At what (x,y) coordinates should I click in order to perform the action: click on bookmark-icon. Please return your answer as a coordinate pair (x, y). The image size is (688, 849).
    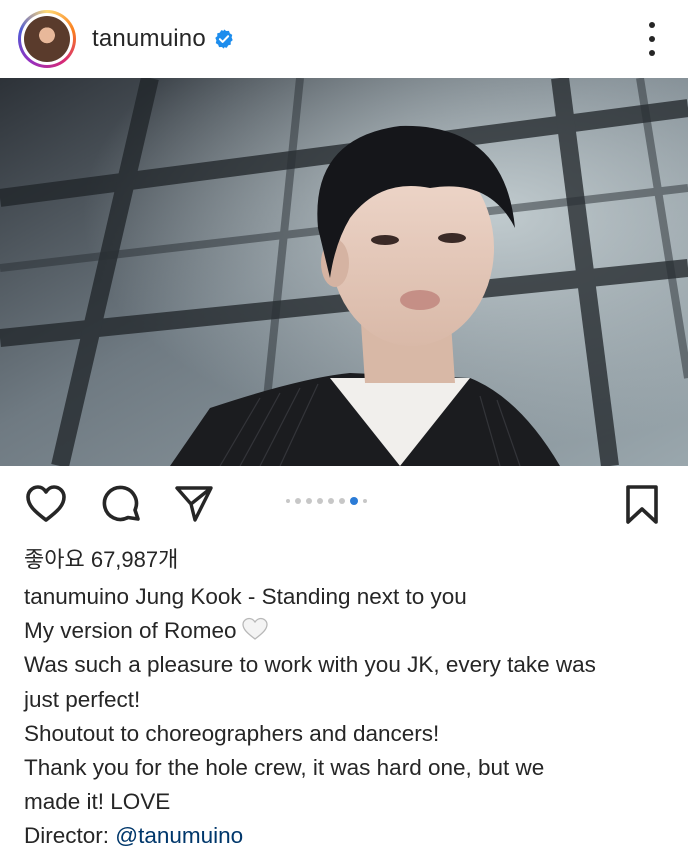
    Looking at the image, I should click on (642, 505).